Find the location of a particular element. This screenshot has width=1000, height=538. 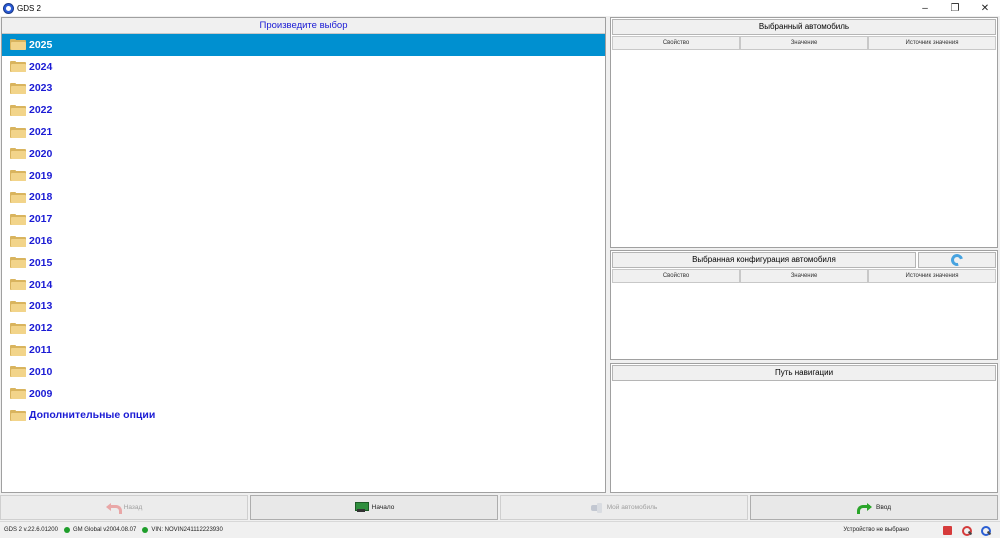

tree-item: 2009 is located at coordinates (303, 394).